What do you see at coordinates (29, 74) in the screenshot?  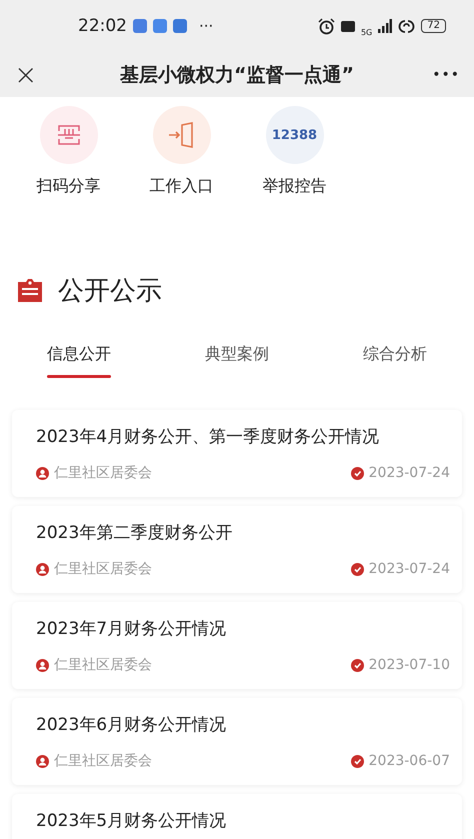 I see `close-button: ×` at bounding box center [29, 74].